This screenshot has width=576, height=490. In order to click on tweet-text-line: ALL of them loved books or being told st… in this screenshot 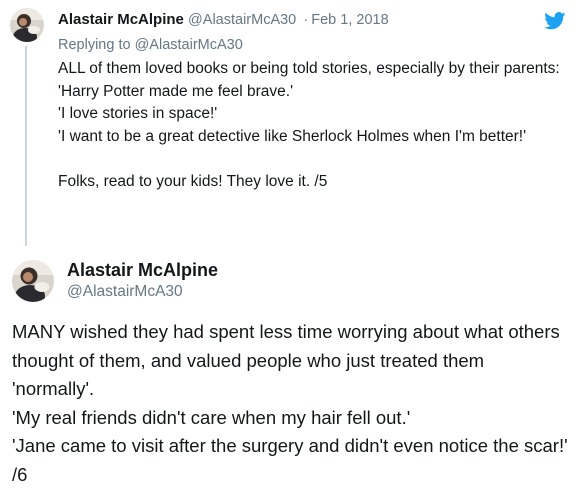, I will do `click(309, 68)`.